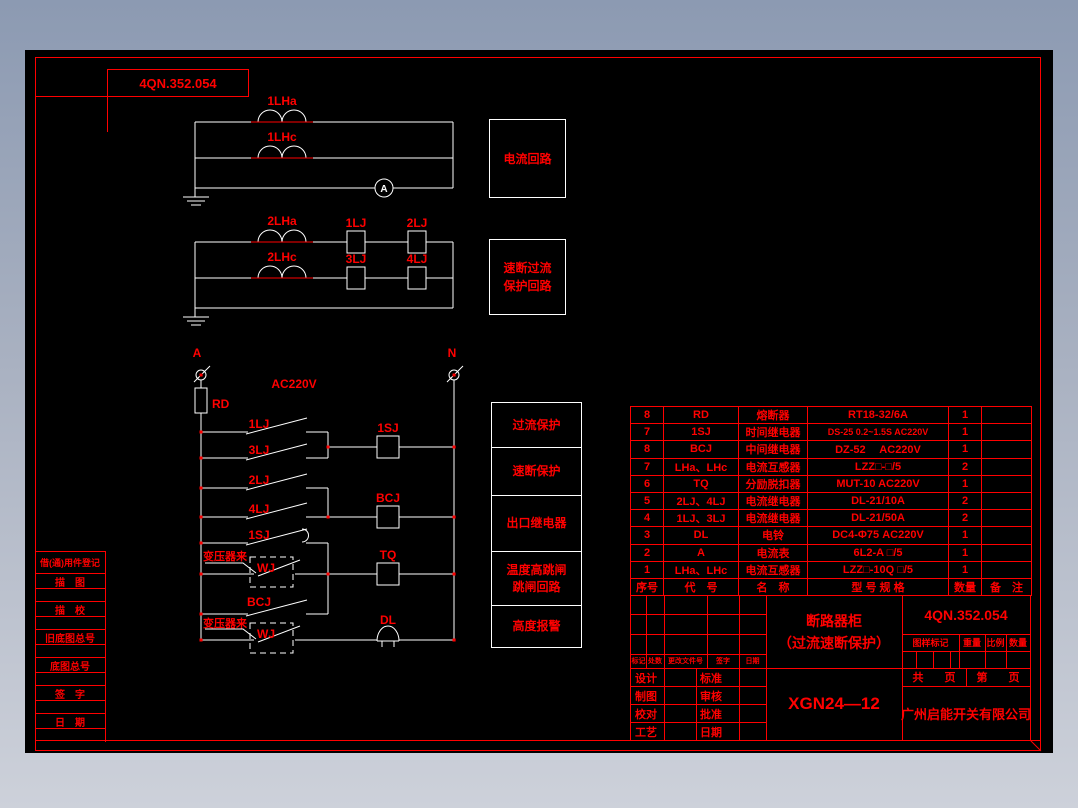 The width and height of the screenshot is (1078, 808). What do you see at coordinates (417, 259) in the screenshot?
I see `label-relay-4lj: 4LJ` at bounding box center [417, 259].